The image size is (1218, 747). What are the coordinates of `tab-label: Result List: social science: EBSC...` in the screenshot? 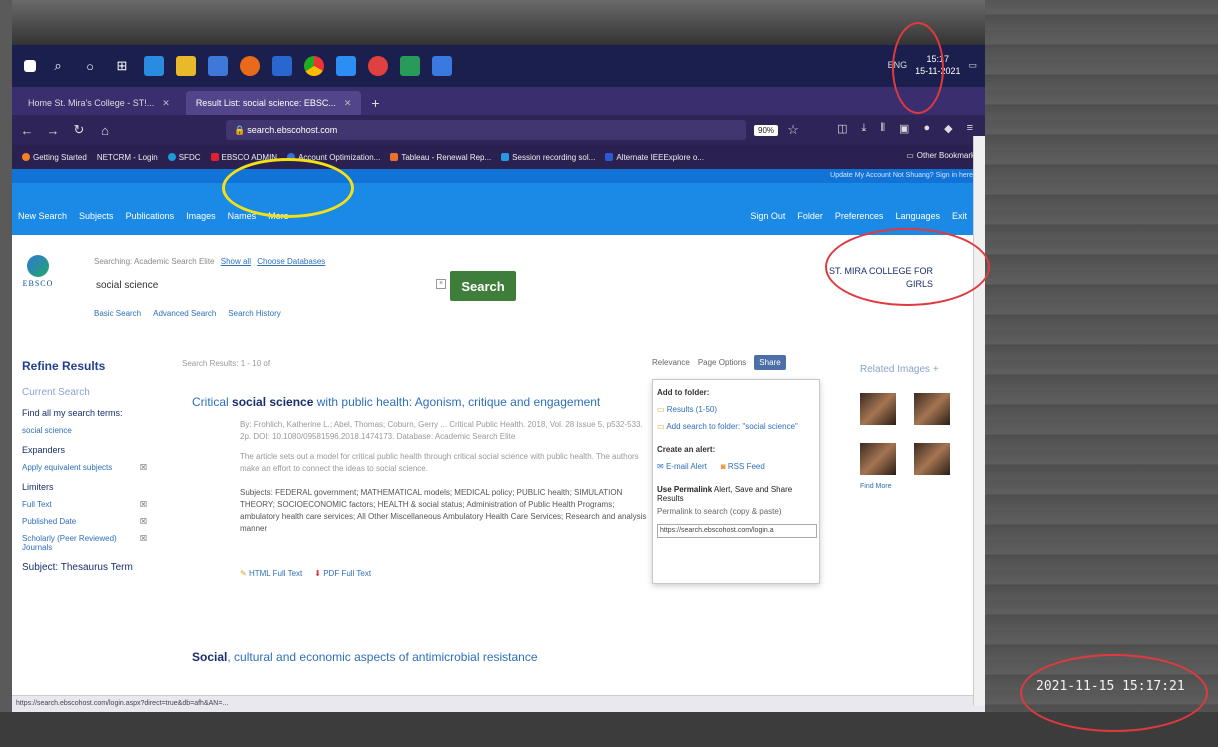 It's located at (265, 103).